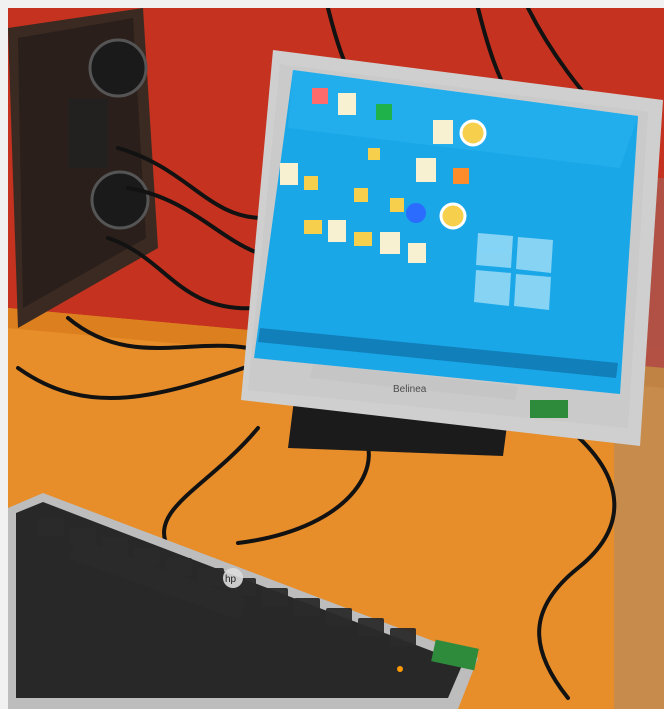  Describe the element at coordinates (410, 389) in the screenshot. I see `monitor-brand: Belinea` at that location.